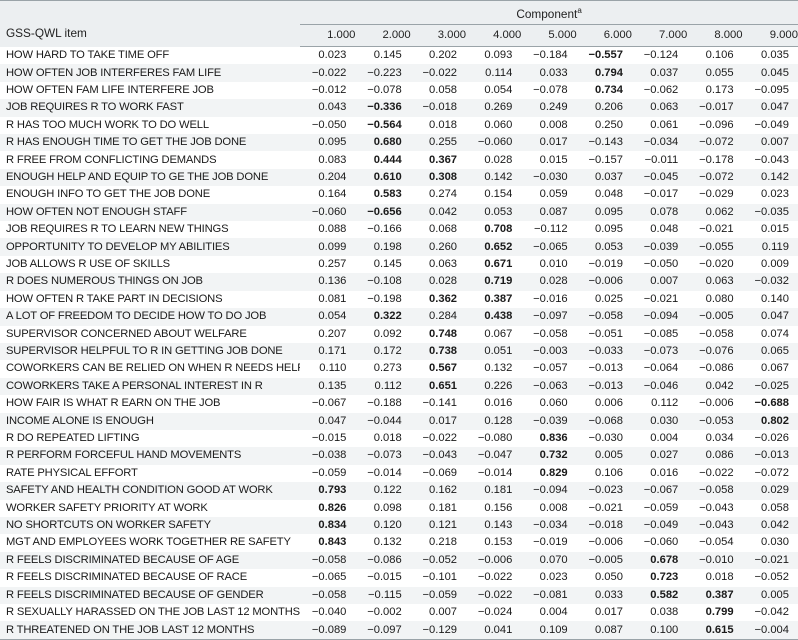 This screenshot has height=640, width=798. I want to click on loading-cell-component-5: 0.033, so click(549, 73).